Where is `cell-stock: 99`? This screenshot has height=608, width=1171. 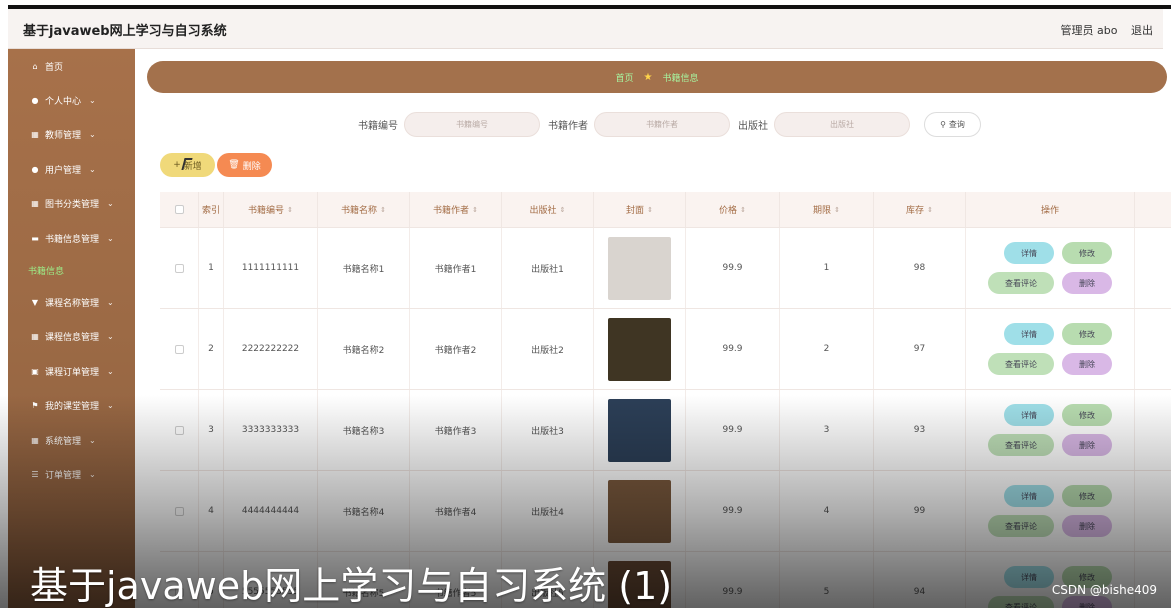
cell-stock: 99 is located at coordinates (920, 511).